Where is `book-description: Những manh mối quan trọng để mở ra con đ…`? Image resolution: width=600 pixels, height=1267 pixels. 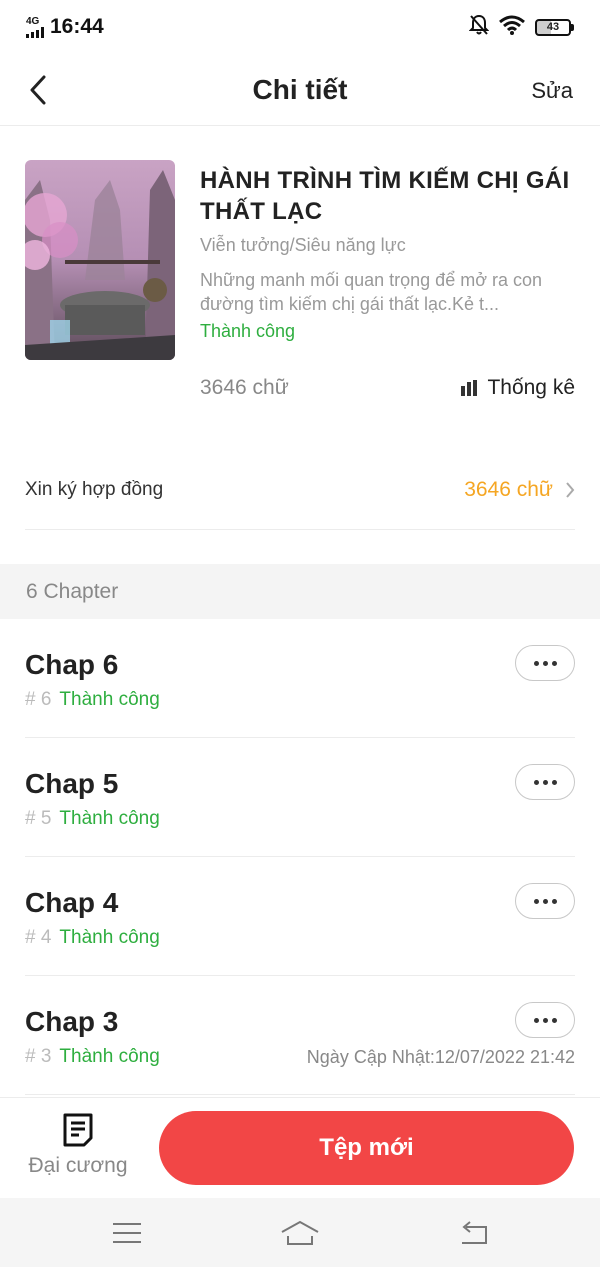 book-description: Những manh mối quan trọng để mở ra con đ… is located at coordinates (371, 292).